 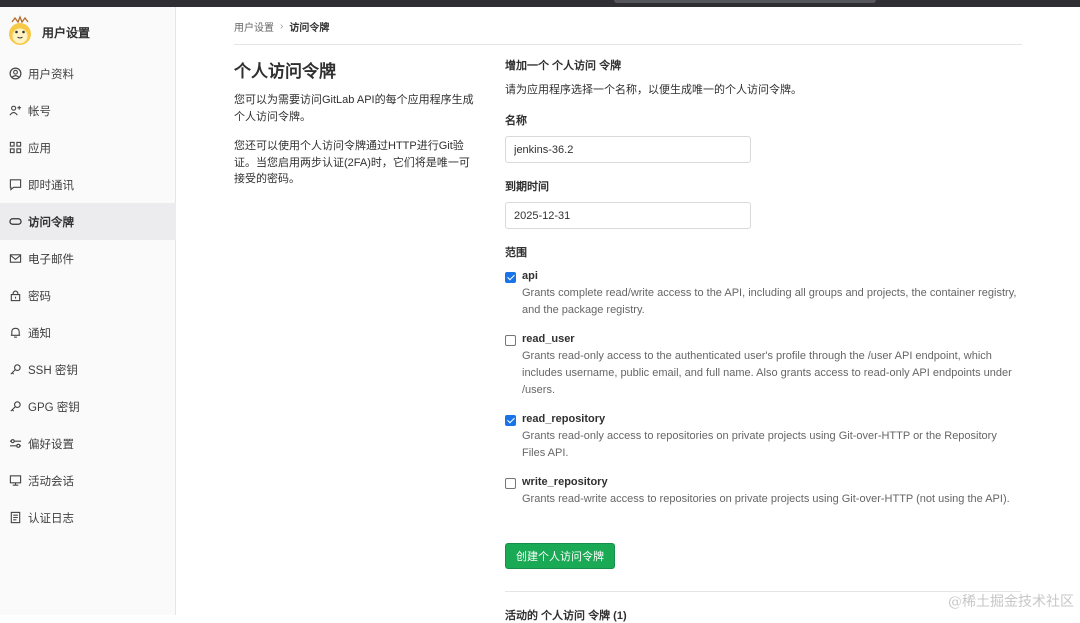 I want to click on scope-write-repository-checkbox, so click(x=510, y=483).